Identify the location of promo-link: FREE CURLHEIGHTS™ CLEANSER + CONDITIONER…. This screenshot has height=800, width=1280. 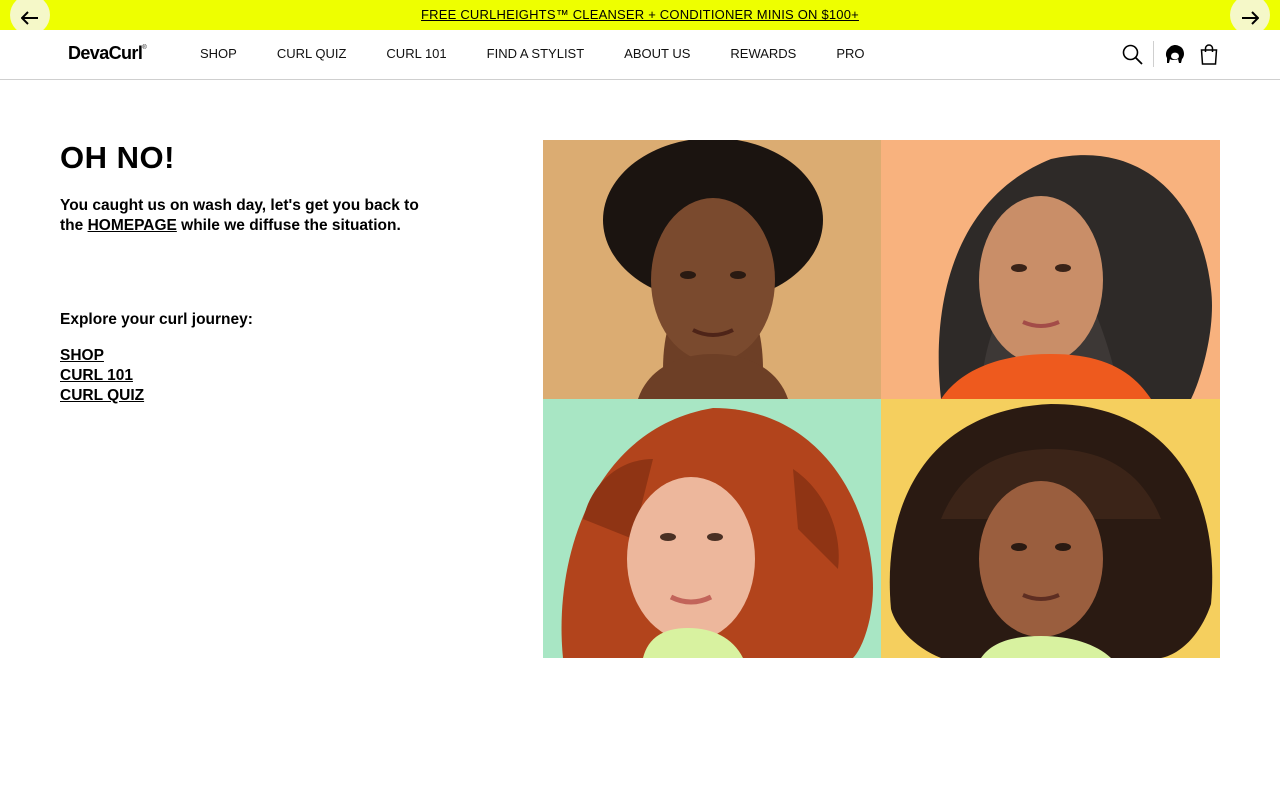
(640, 14).